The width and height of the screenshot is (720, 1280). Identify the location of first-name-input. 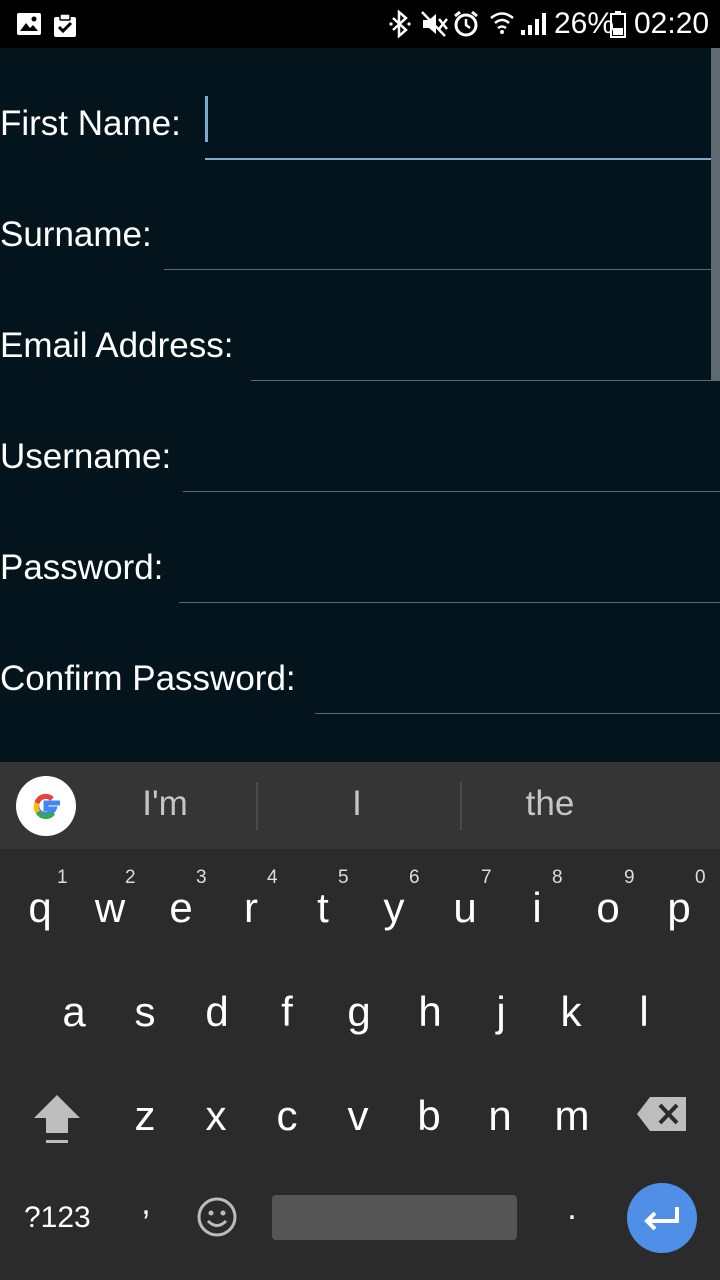
(462, 134).